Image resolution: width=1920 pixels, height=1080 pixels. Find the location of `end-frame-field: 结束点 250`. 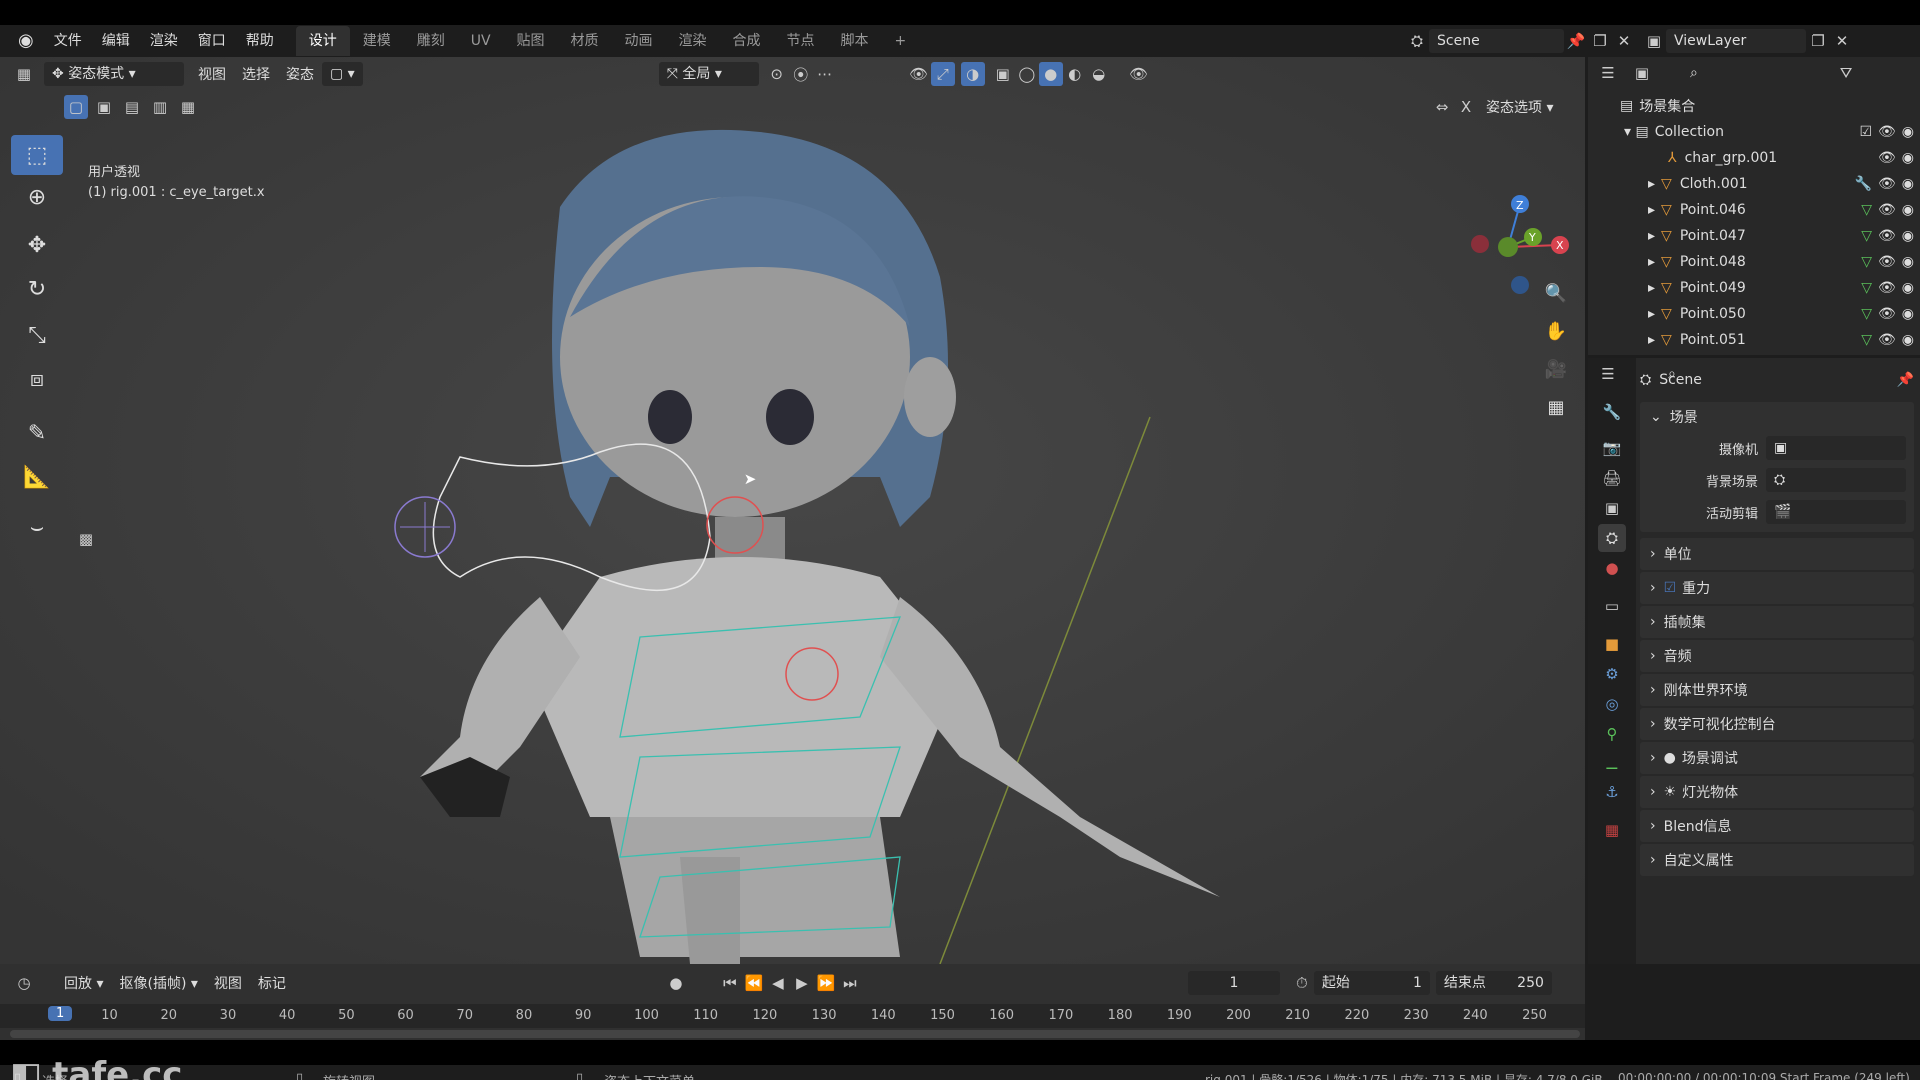

end-frame-field: 结束点 250 is located at coordinates (1493, 983).